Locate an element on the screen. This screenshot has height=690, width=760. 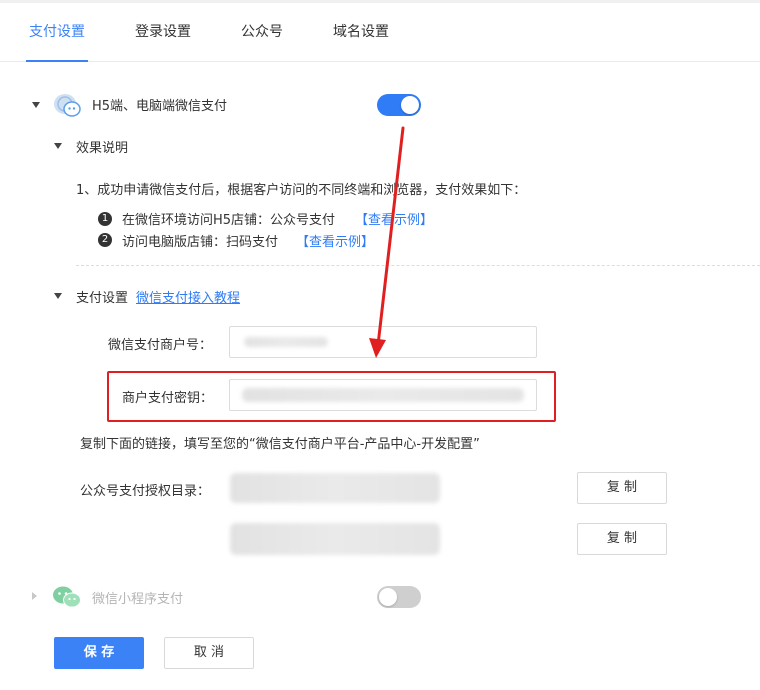
collapse-arrow-icon is located at coordinates (36, 105).